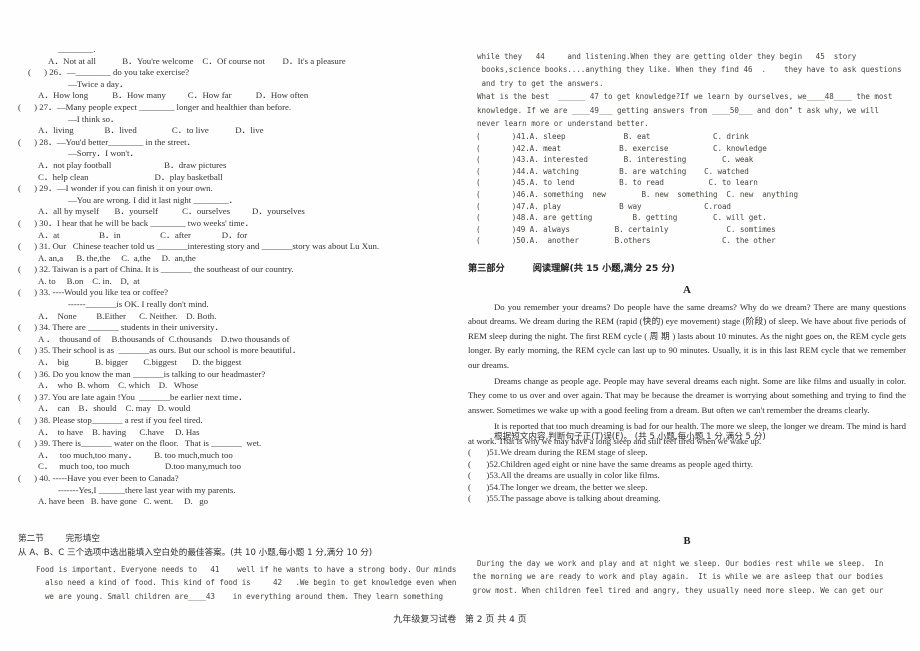  What do you see at coordinates (621, 148) in the screenshot?
I see `cloze-option-row: ( )42.A. meat B. exercise C. knowledge` at bounding box center [621, 148].